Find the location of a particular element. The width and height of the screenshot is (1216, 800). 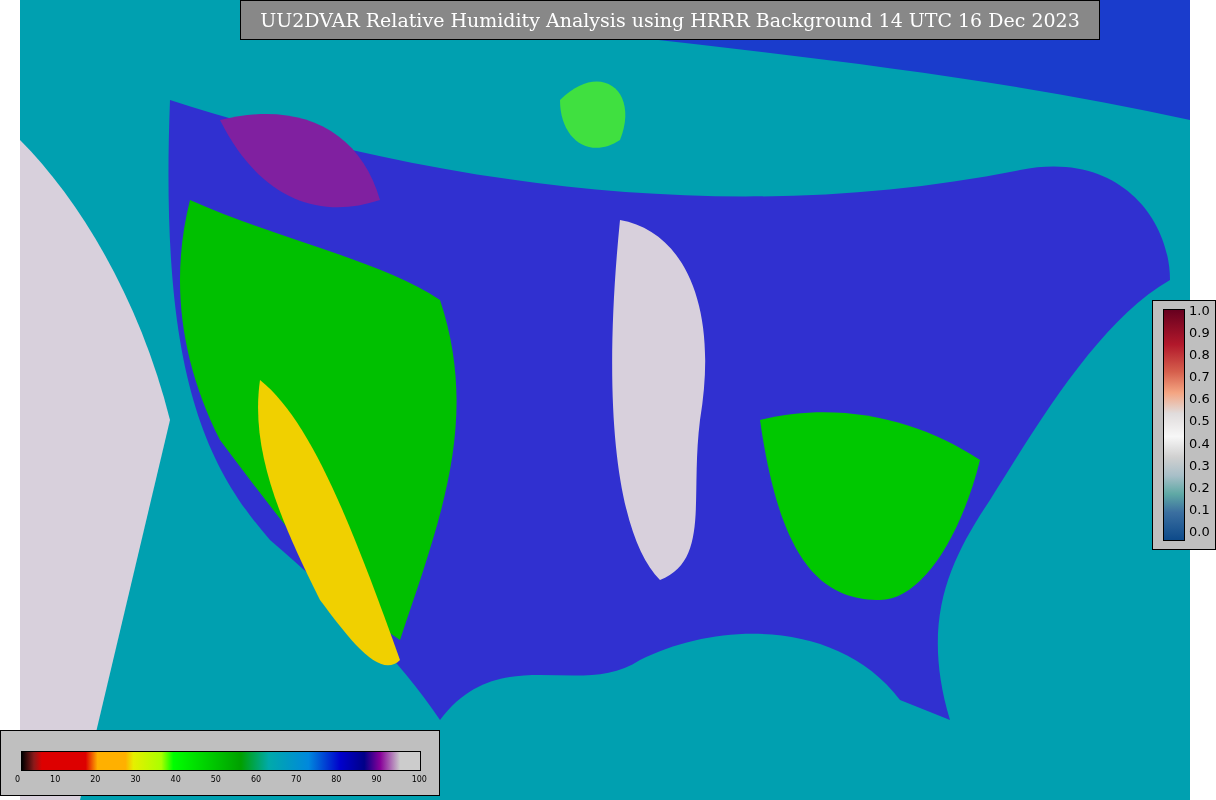

tick-label: 20 is located at coordinates (95, 779).